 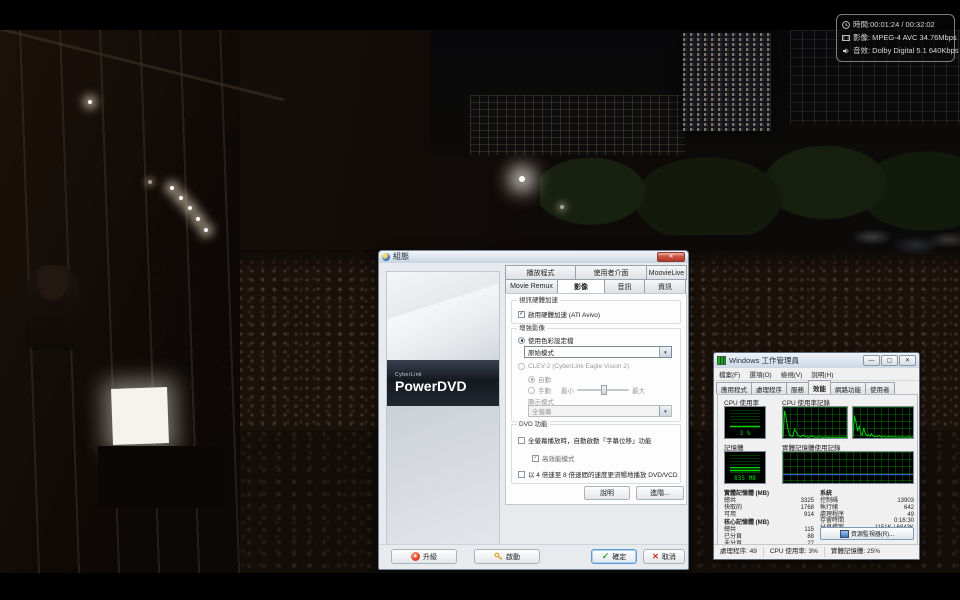 What do you see at coordinates (844, 533) in the screenshot?
I see `resource-monitor-icon` at bounding box center [844, 533].